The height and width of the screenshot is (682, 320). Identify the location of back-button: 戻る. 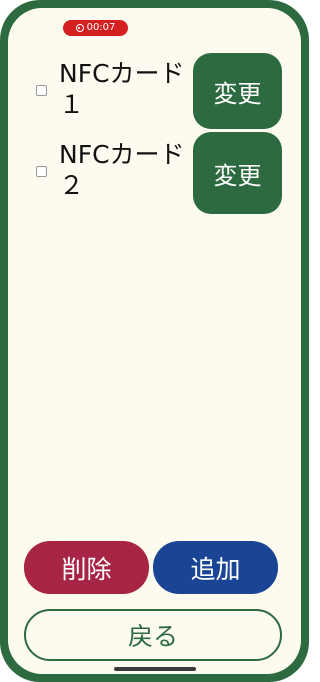
(153, 635).